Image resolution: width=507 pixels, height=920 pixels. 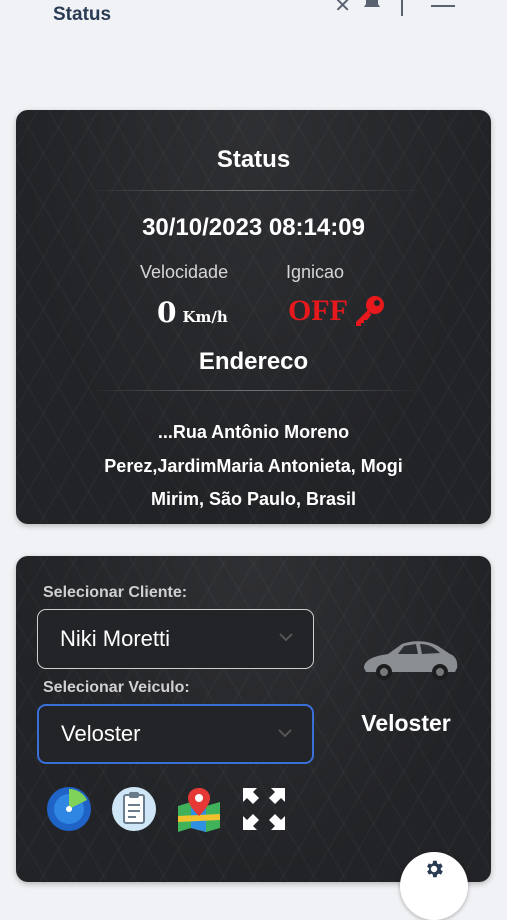 What do you see at coordinates (342, 9) in the screenshot?
I see `close-icon: ✕` at bounding box center [342, 9].